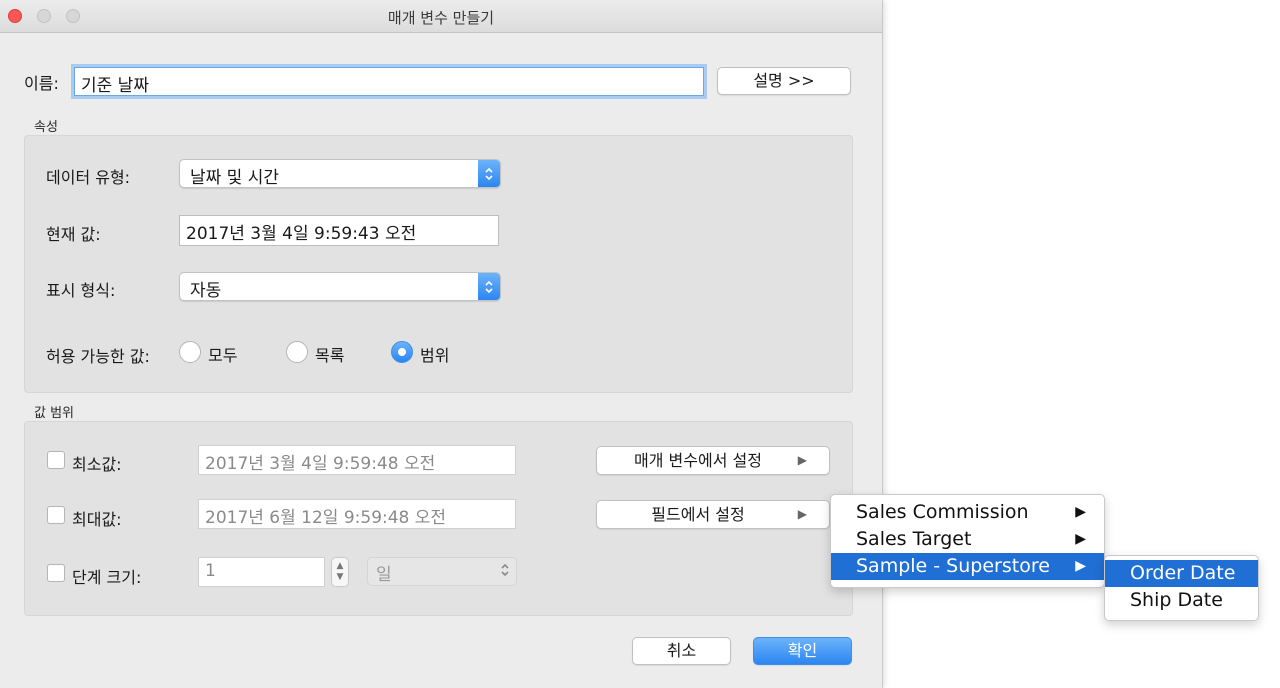 This screenshot has width=1280, height=688. I want to click on step-label: 단계 크기:, so click(107, 577).